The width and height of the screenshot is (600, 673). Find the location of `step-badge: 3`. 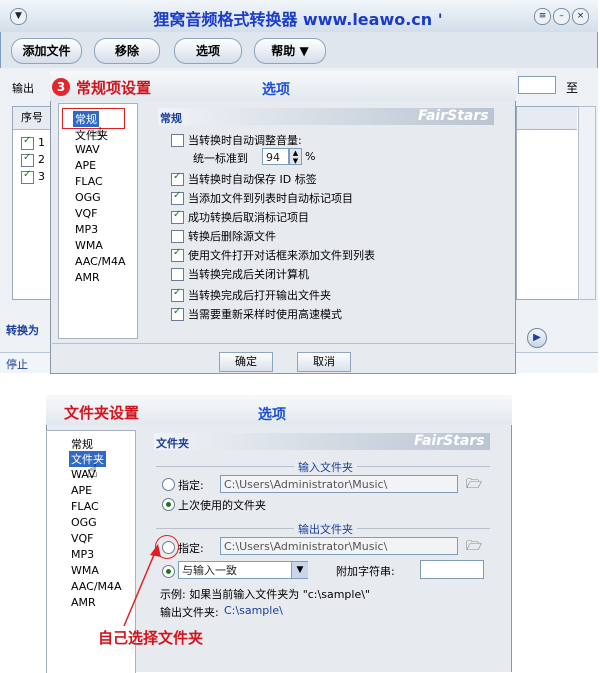

step-badge: 3 is located at coordinates (61, 87).